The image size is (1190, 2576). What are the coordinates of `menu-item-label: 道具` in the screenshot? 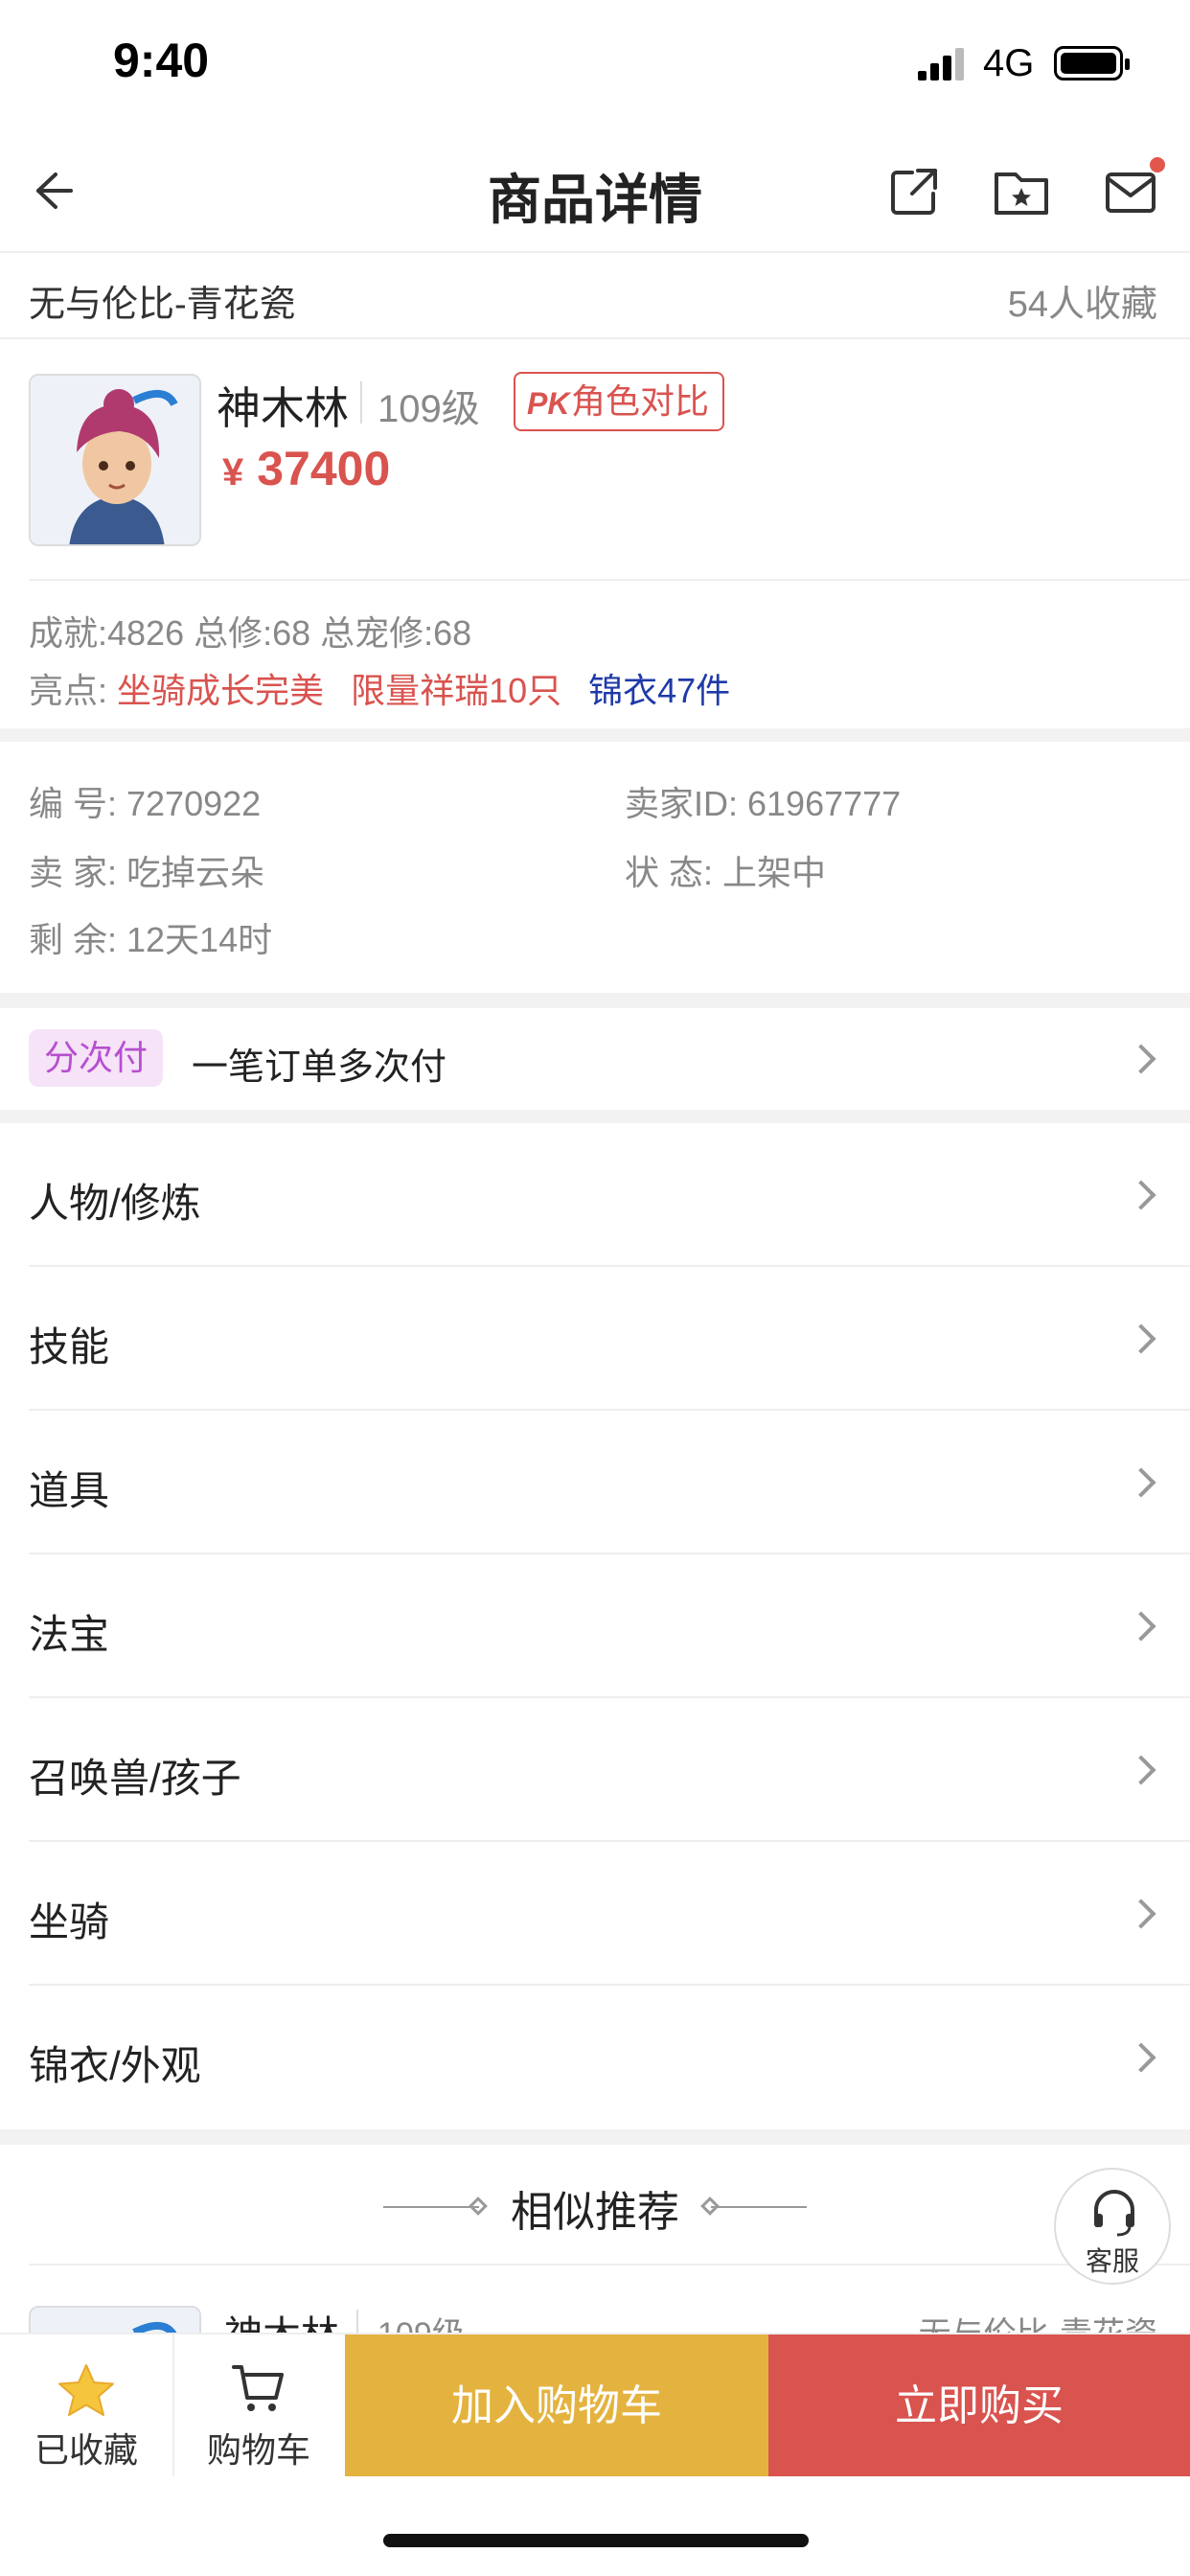 It's located at (70, 1490).